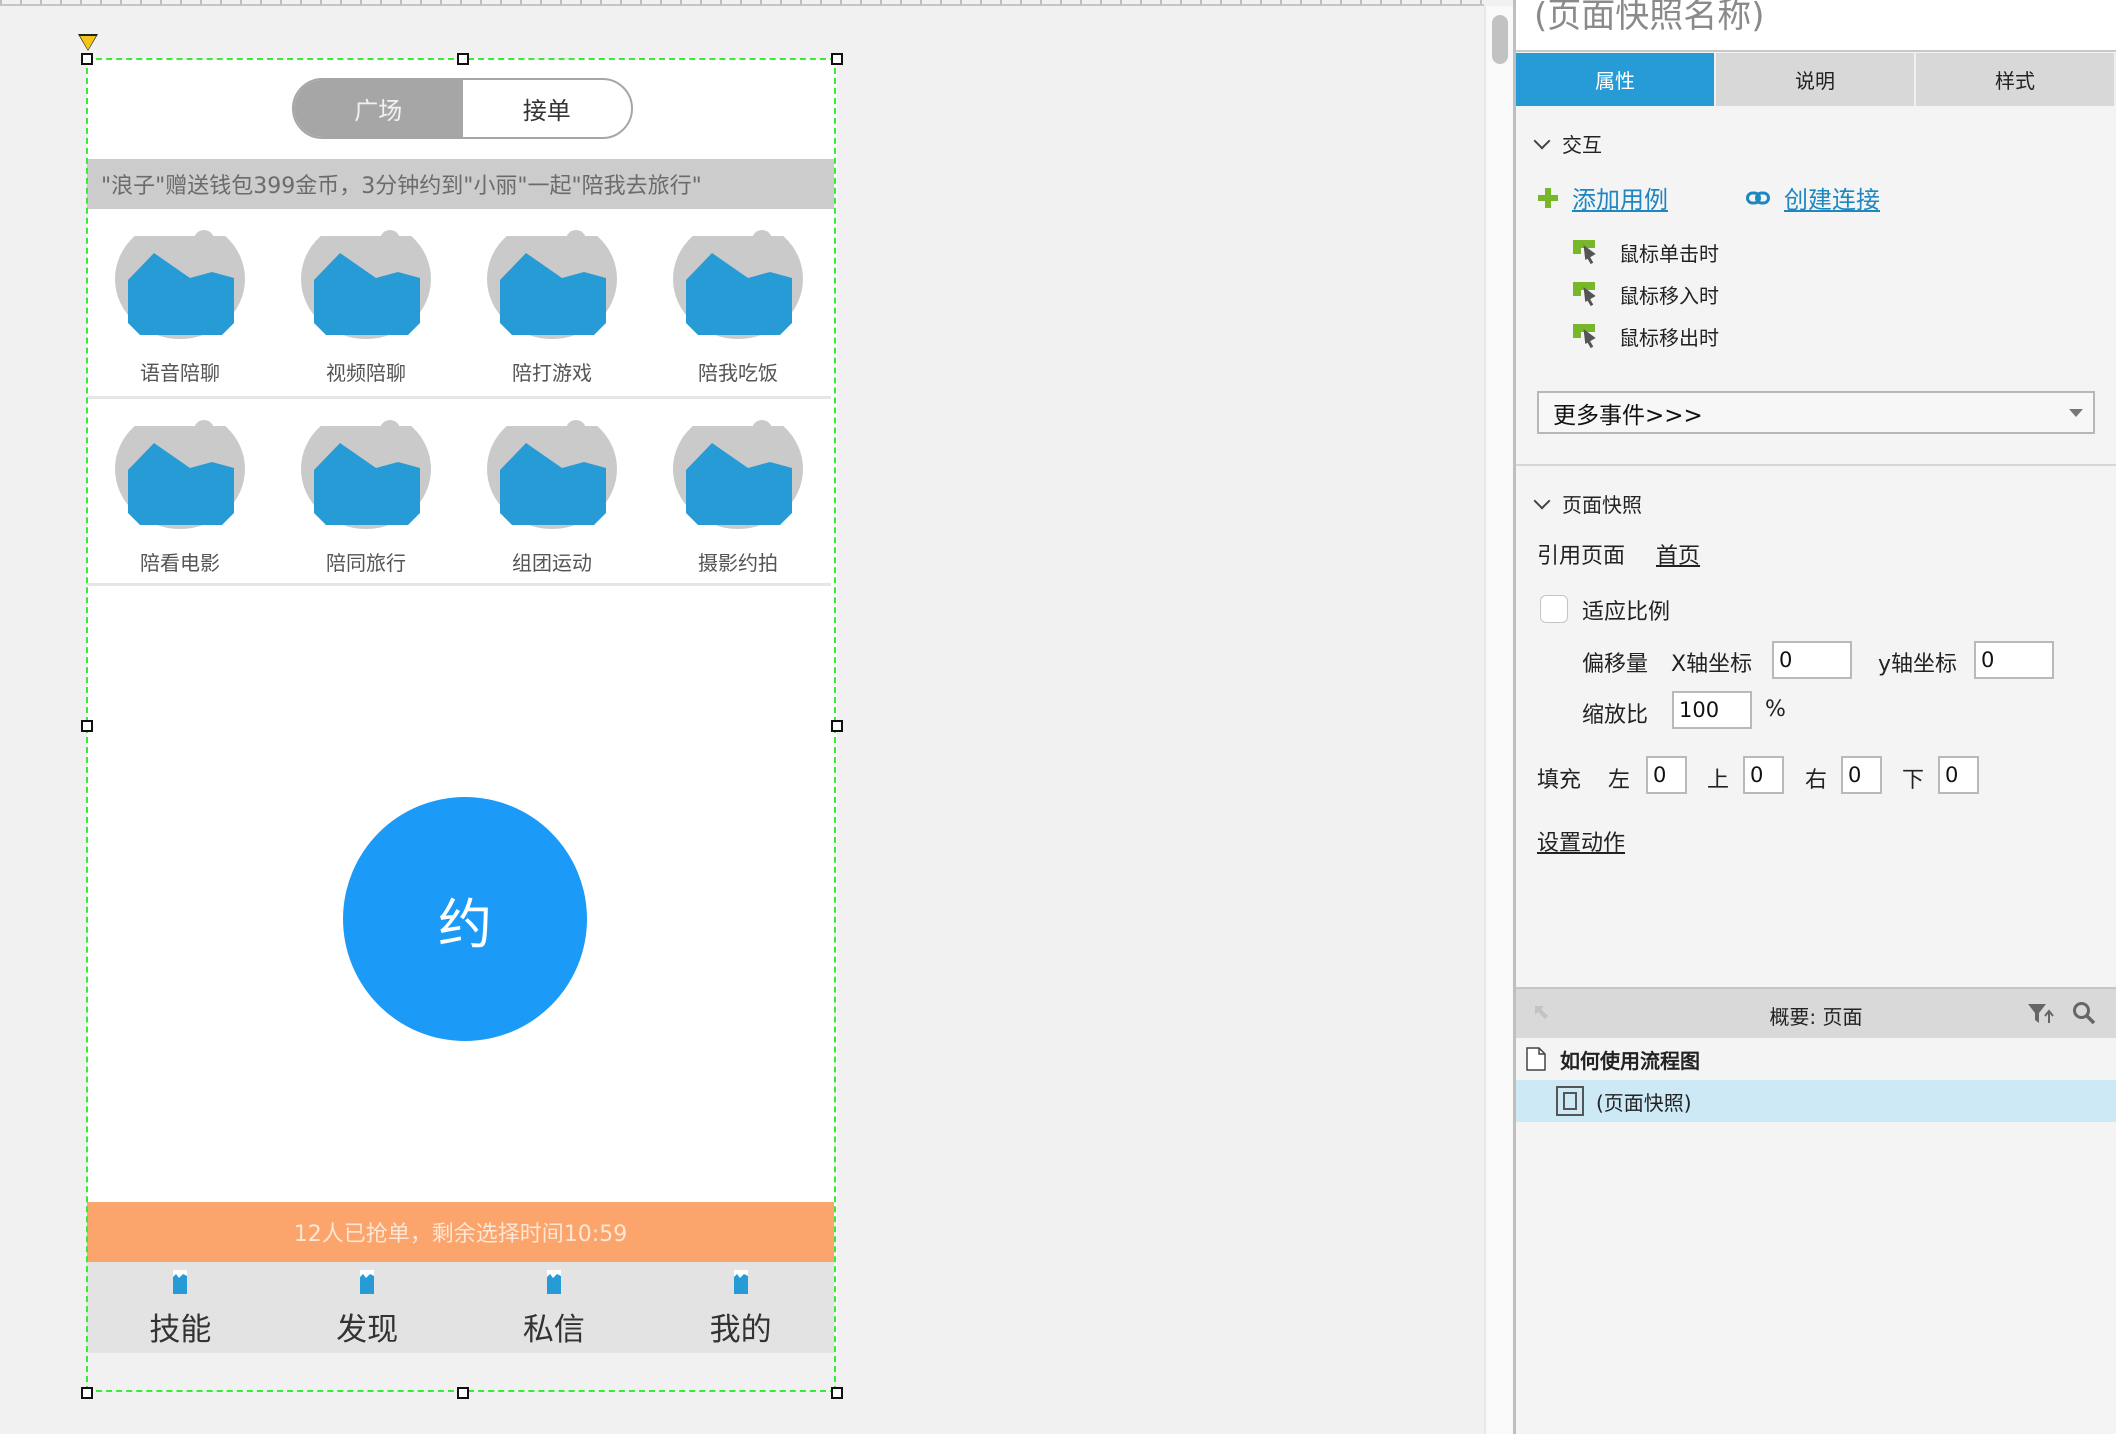 The height and width of the screenshot is (1434, 2116). Describe the element at coordinates (1816, 412) in the screenshot. I see `more-events-dropdown: 更多事件>>>` at that location.